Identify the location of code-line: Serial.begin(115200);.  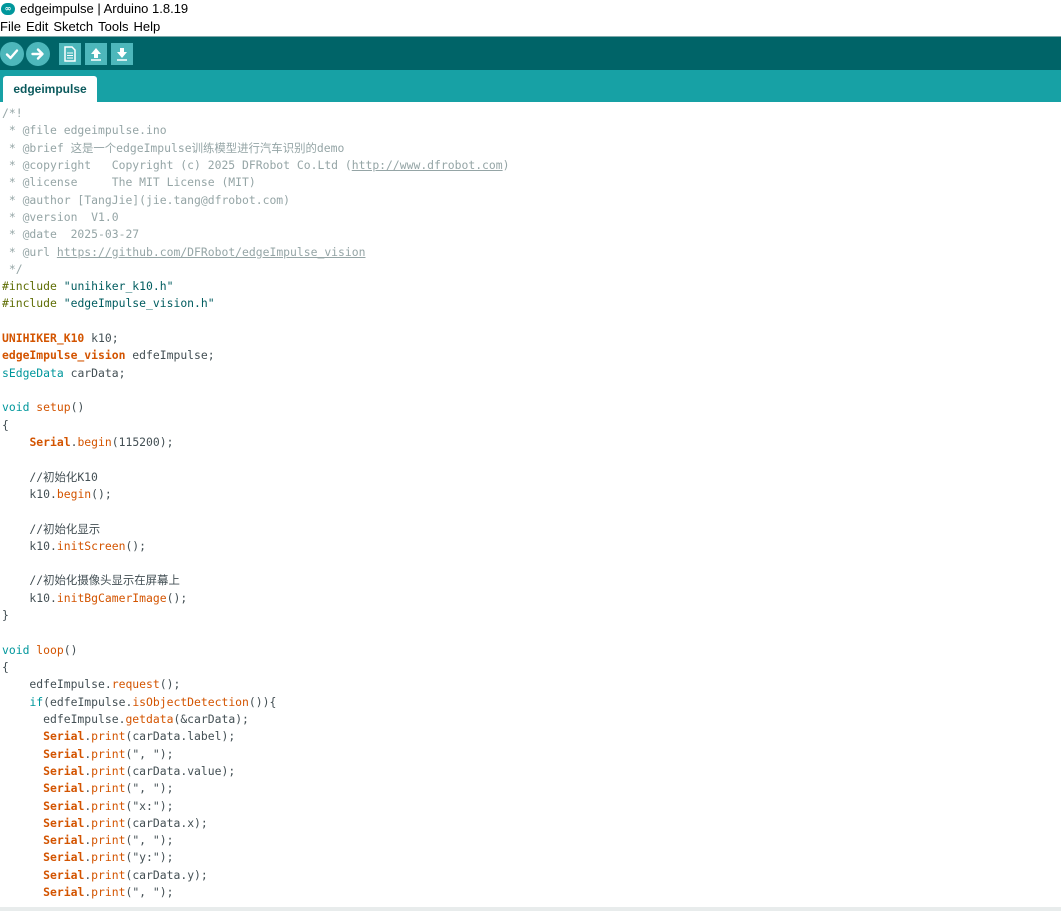
(255, 442).